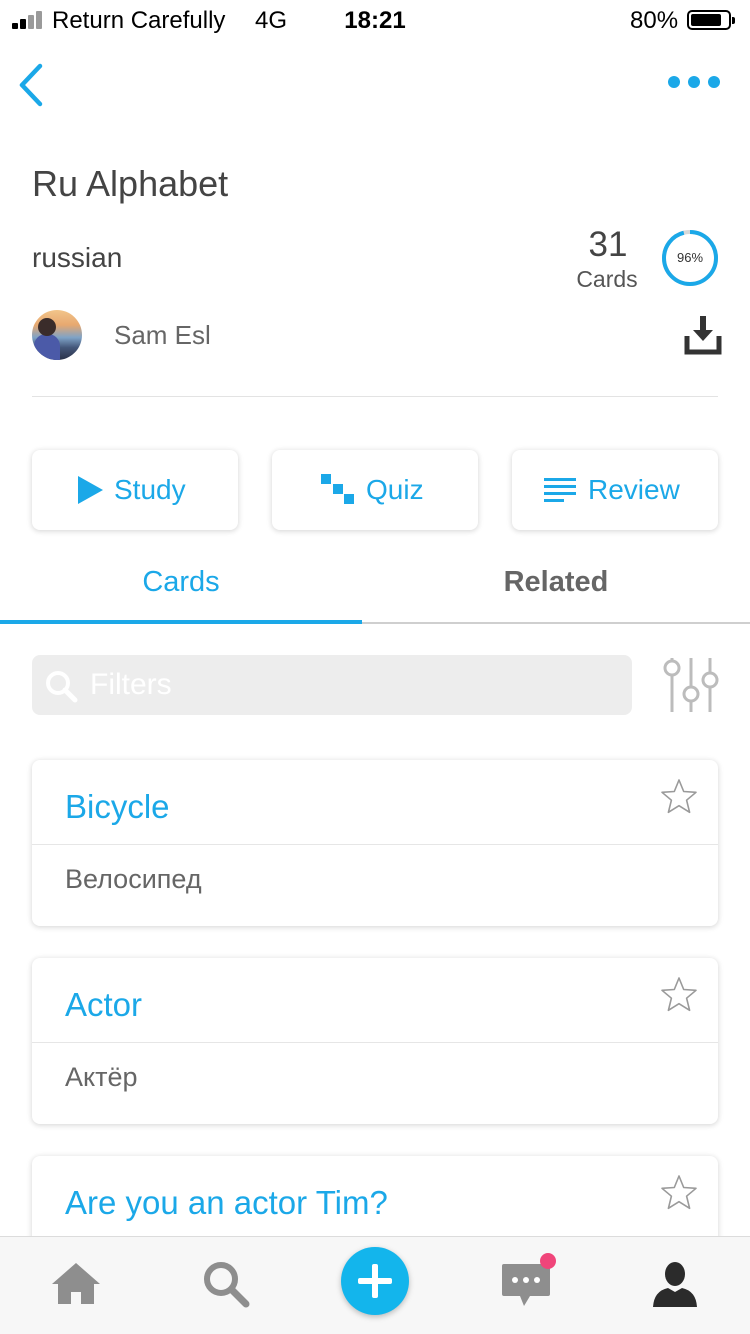  Describe the element at coordinates (560, 490) in the screenshot. I see `list-lines-icon` at that location.